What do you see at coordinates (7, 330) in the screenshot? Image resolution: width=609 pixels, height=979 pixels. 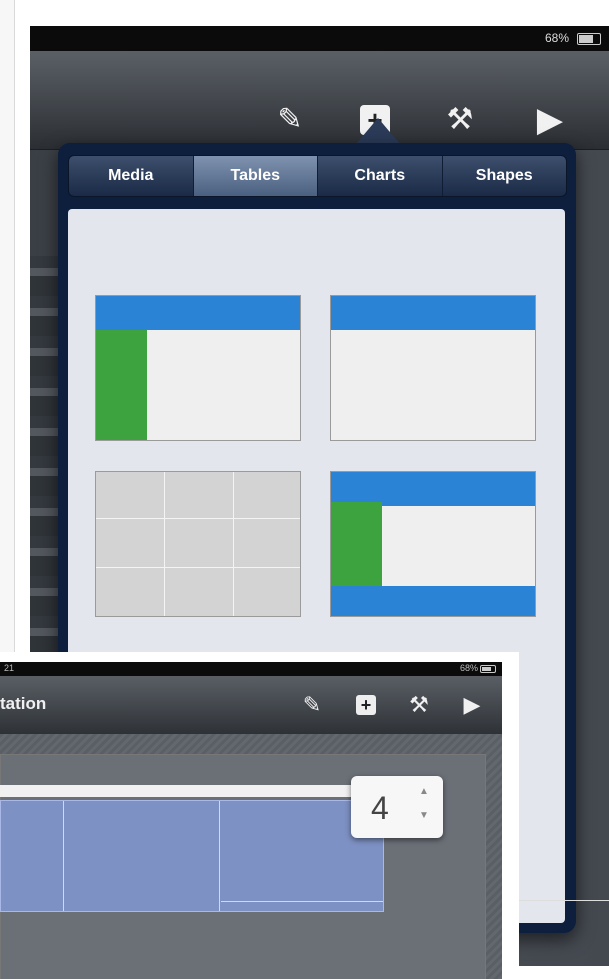 I see `background-page-edge` at bounding box center [7, 330].